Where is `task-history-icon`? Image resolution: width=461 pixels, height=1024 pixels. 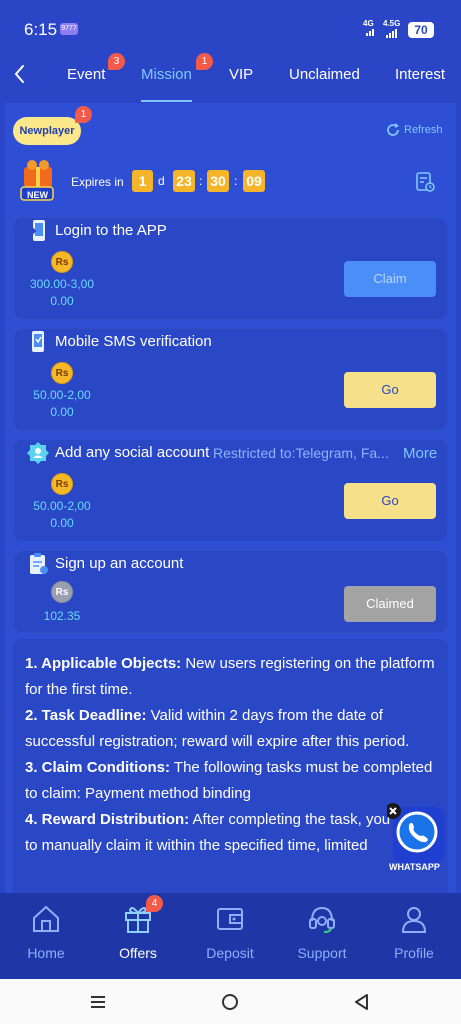
task-history-icon is located at coordinates (425, 182).